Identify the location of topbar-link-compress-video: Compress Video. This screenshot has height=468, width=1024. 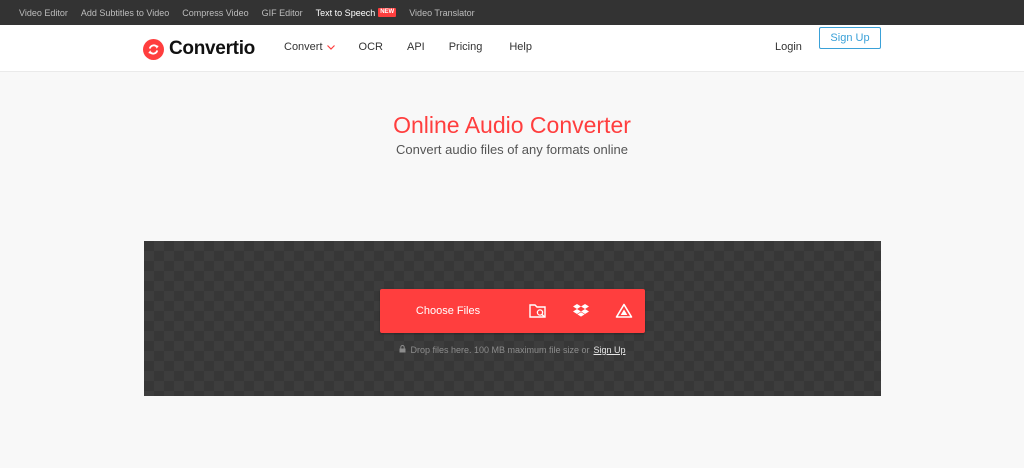
(215, 13).